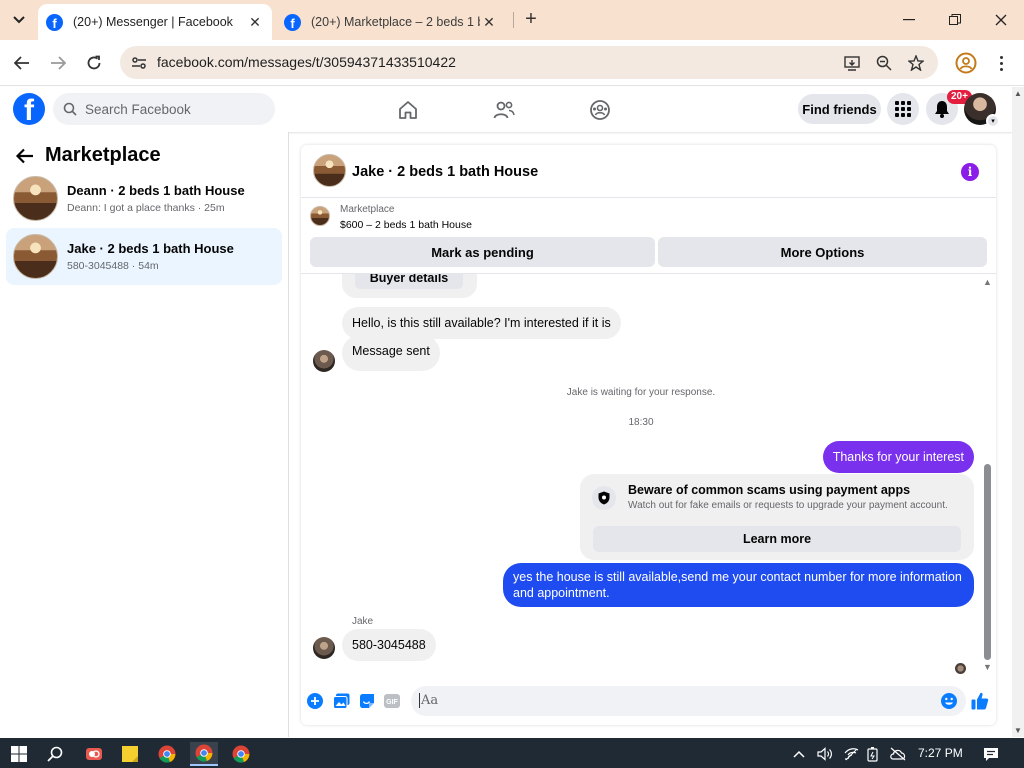 This screenshot has height=768, width=1024. I want to click on nav-groups, so click(600, 110).